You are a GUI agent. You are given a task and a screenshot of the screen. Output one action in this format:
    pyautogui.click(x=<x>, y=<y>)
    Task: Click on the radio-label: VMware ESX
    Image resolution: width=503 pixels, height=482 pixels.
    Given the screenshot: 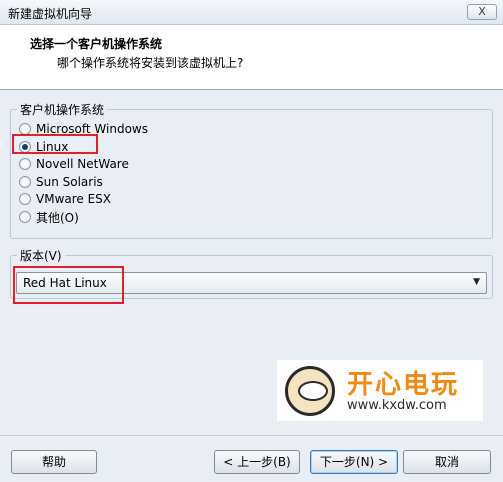 What is the action you would take?
    pyautogui.click(x=74, y=199)
    